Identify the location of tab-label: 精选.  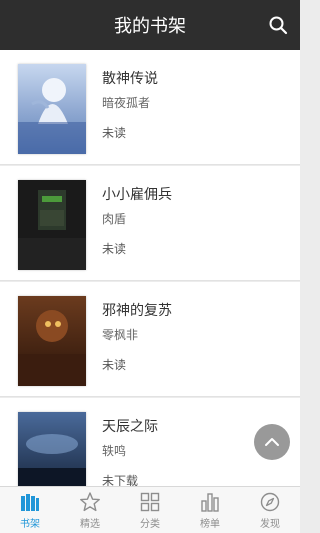
(90, 524).